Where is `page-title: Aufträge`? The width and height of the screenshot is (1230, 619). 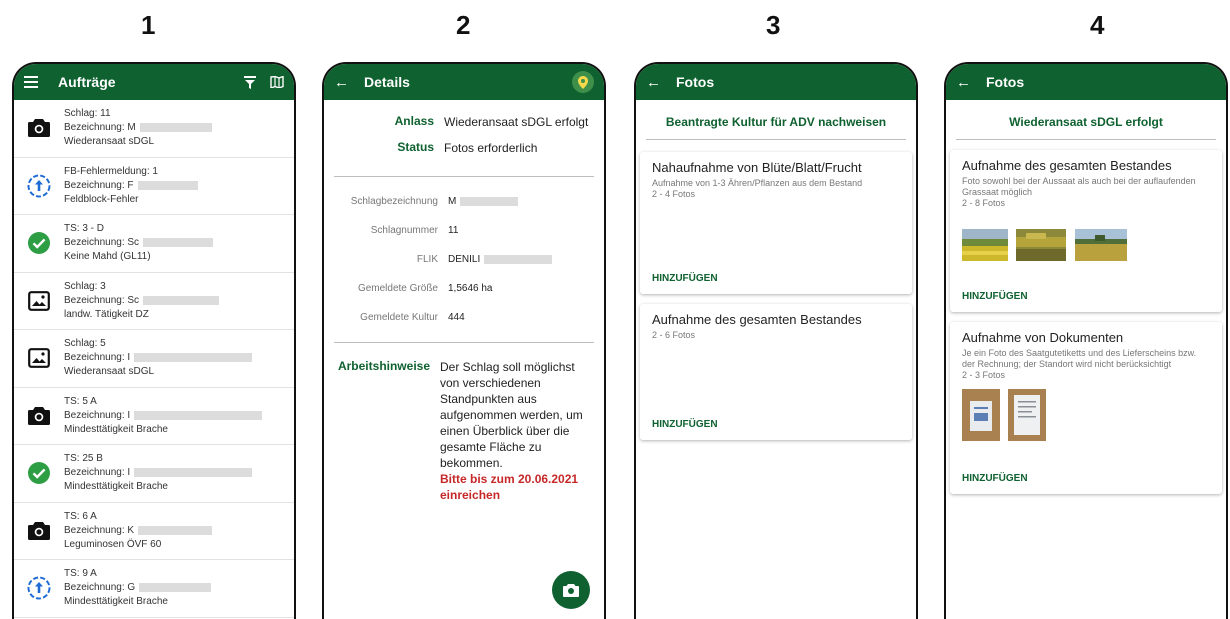
page-title: Aufträge is located at coordinates (87, 82).